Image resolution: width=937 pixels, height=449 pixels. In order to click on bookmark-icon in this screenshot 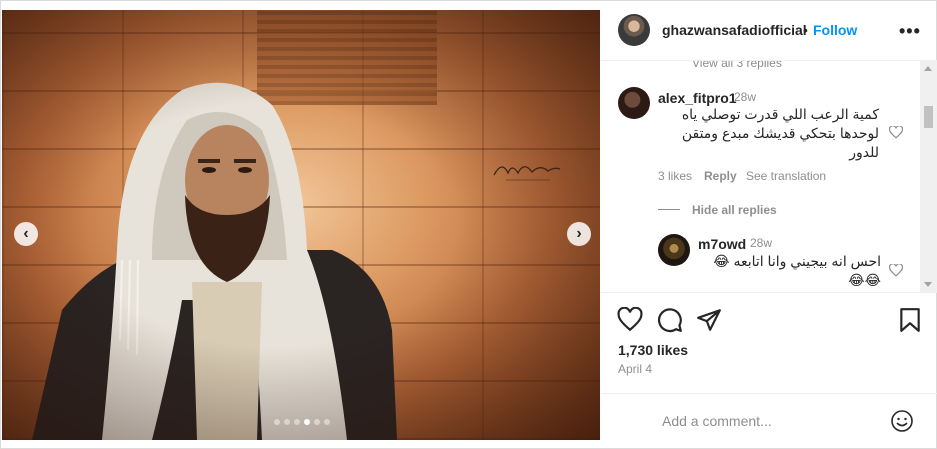, I will do `click(910, 320)`.